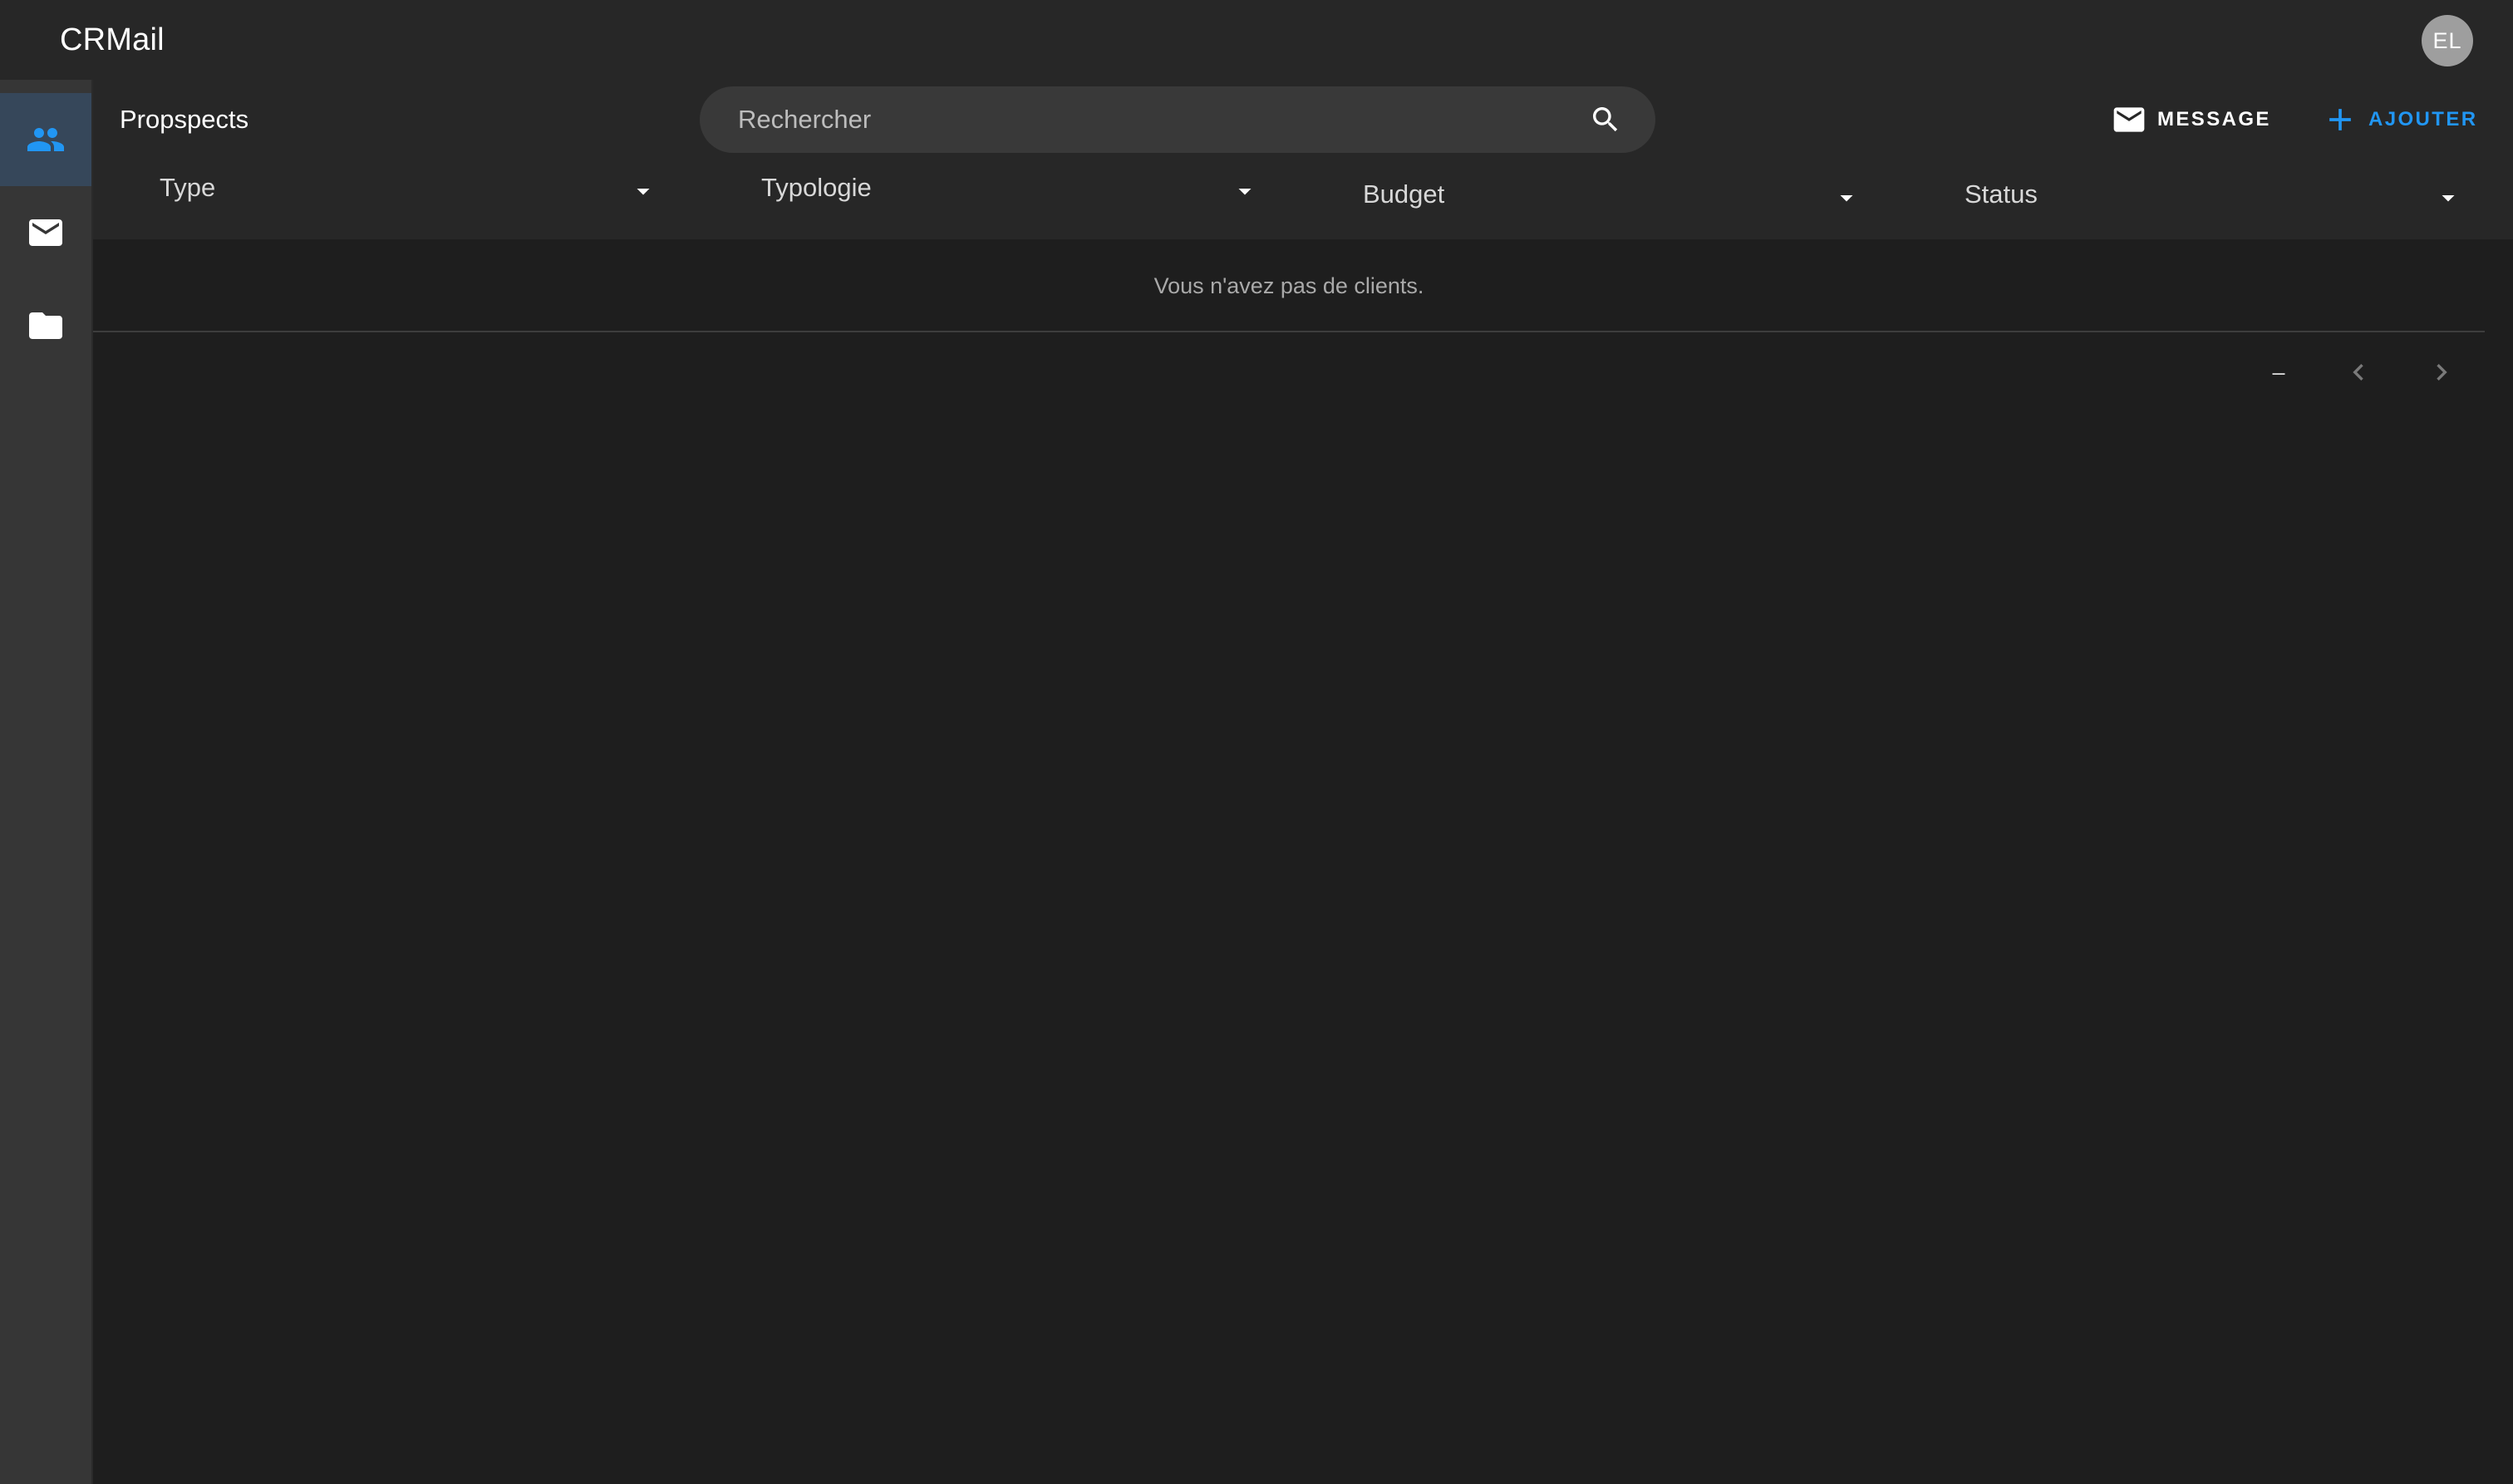 The height and width of the screenshot is (1484, 2513). Describe the element at coordinates (1605, 119) in the screenshot. I see `search-icon` at that location.